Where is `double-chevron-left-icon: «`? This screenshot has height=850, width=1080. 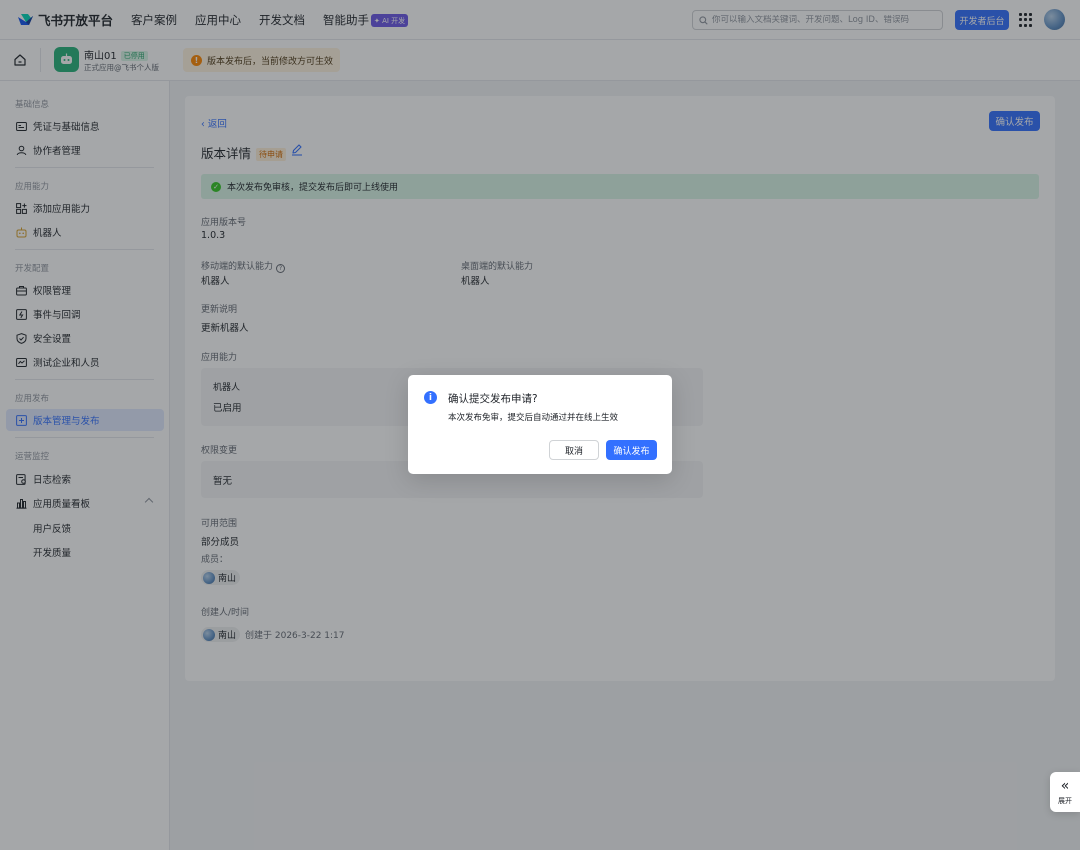 double-chevron-left-icon: « is located at coordinates (1065, 785).